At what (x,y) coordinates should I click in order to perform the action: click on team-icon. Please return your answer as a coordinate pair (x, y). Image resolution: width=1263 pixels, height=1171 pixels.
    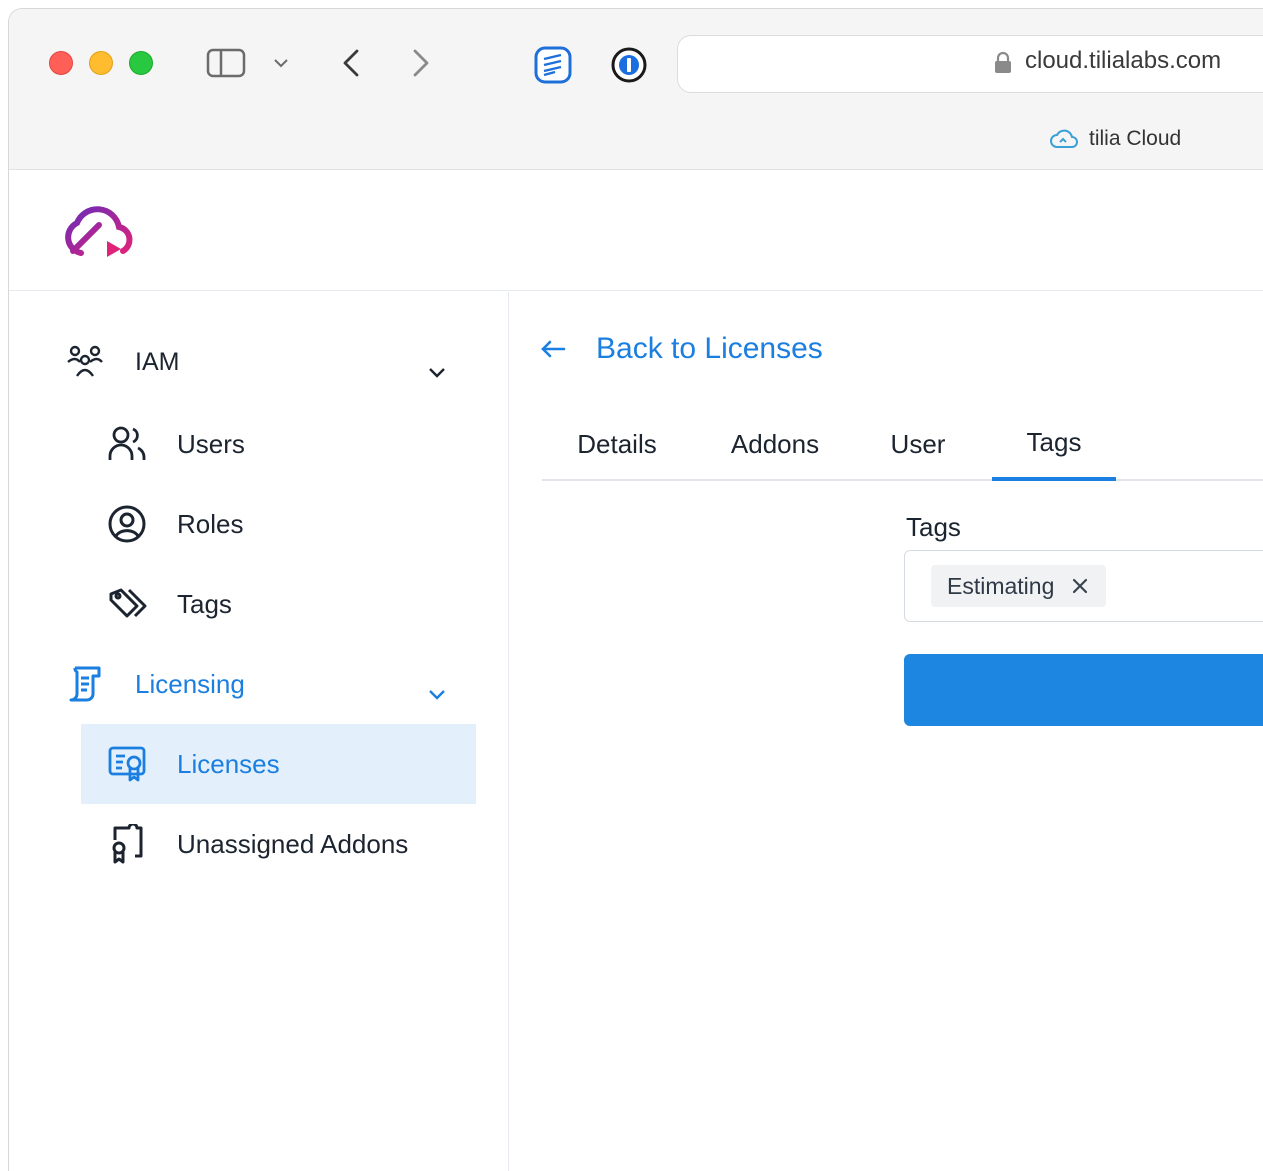
    Looking at the image, I should click on (85, 362).